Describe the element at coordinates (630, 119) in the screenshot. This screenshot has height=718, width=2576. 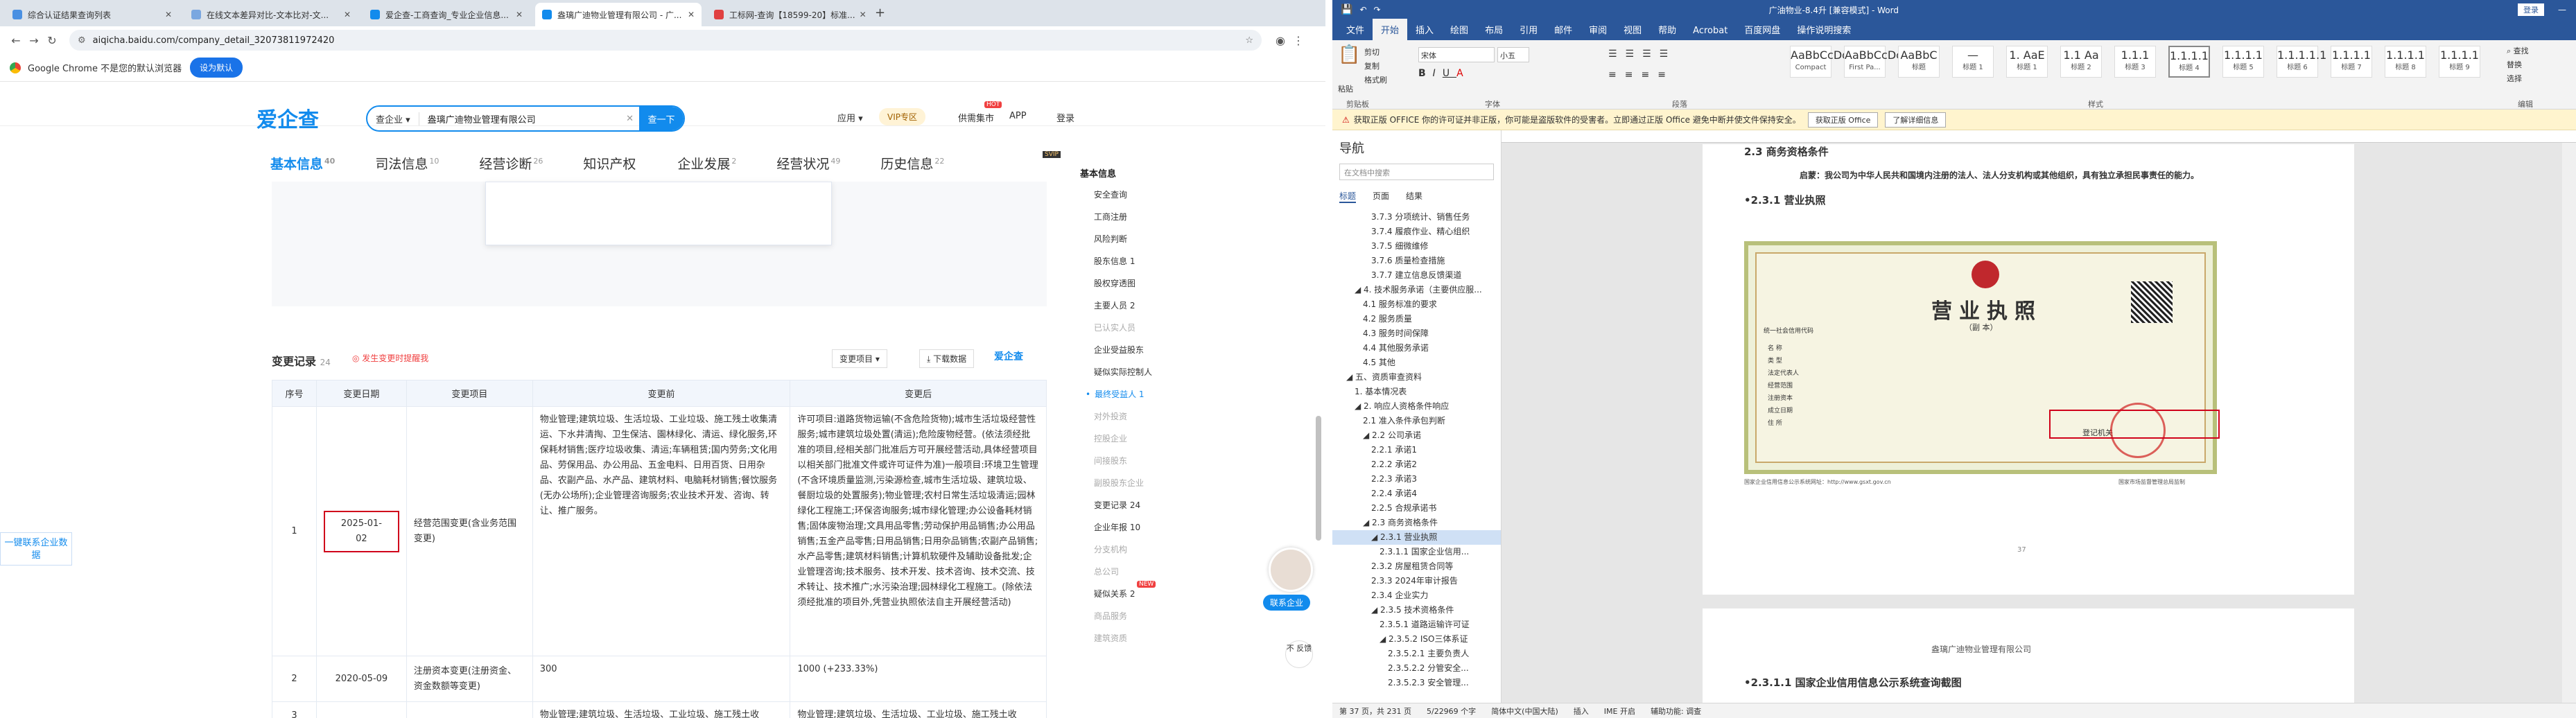
I see `clear-icon: ✕` at that location.